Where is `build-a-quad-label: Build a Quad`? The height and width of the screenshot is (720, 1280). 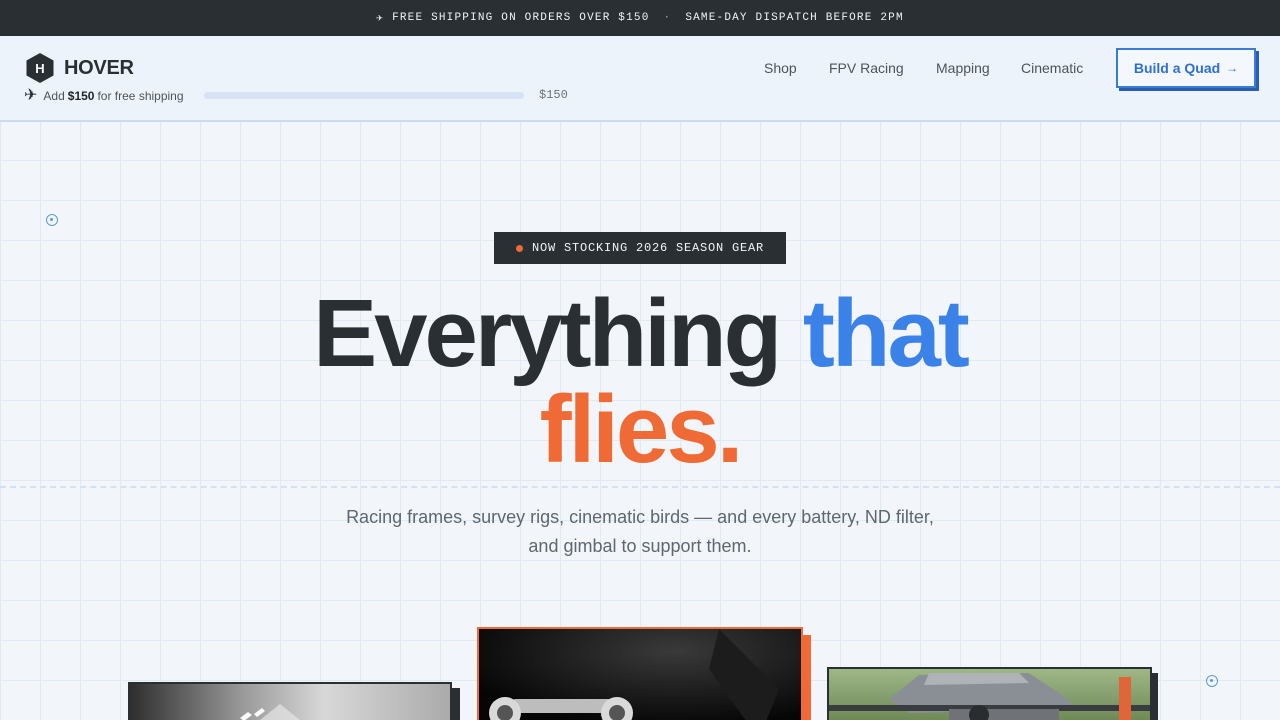 build-a-quad-label: Build a Quad is located at coordinates (1177, 68).